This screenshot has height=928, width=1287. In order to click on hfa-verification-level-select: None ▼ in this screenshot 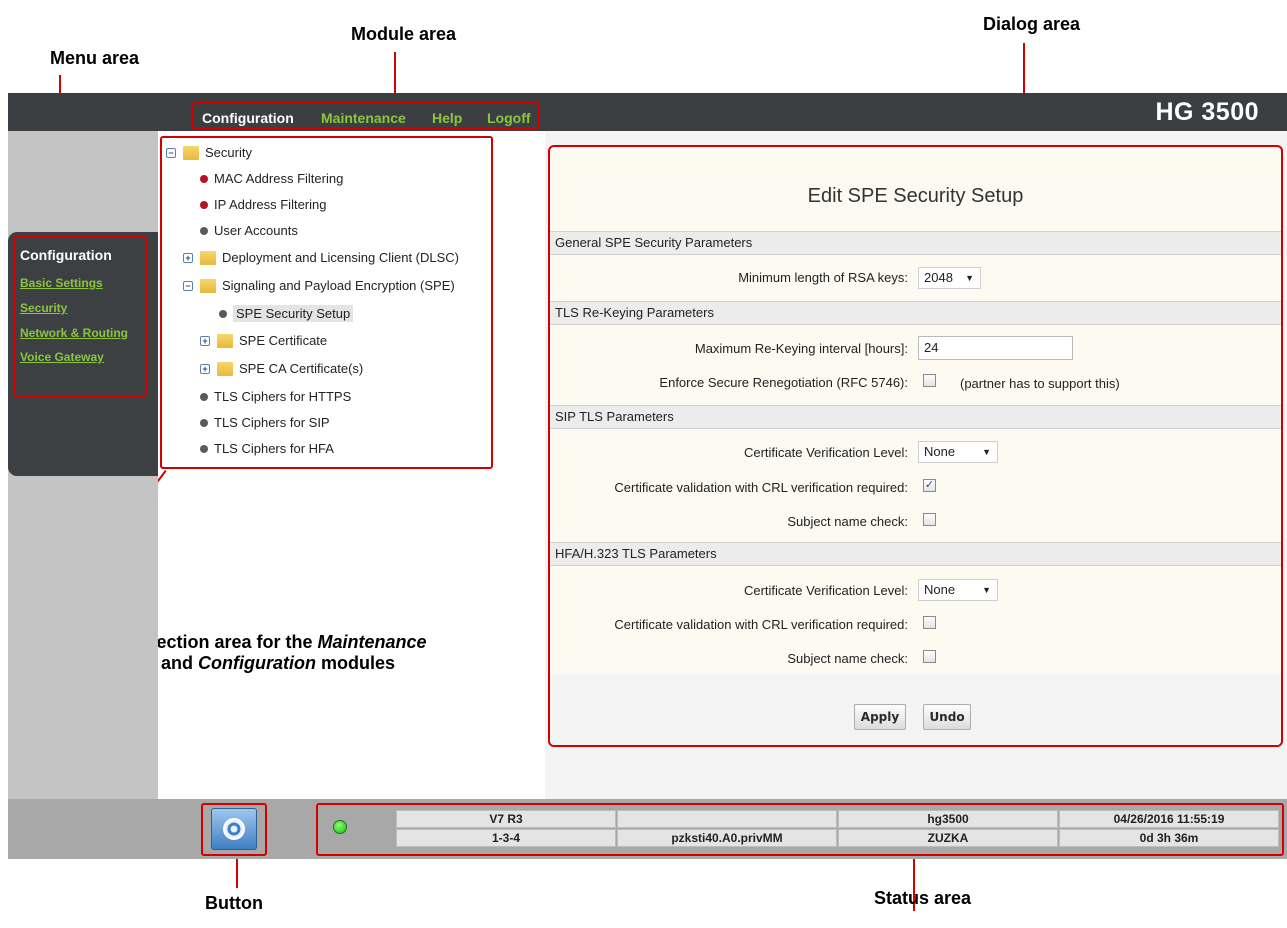, I will do `click(958, 590)`.